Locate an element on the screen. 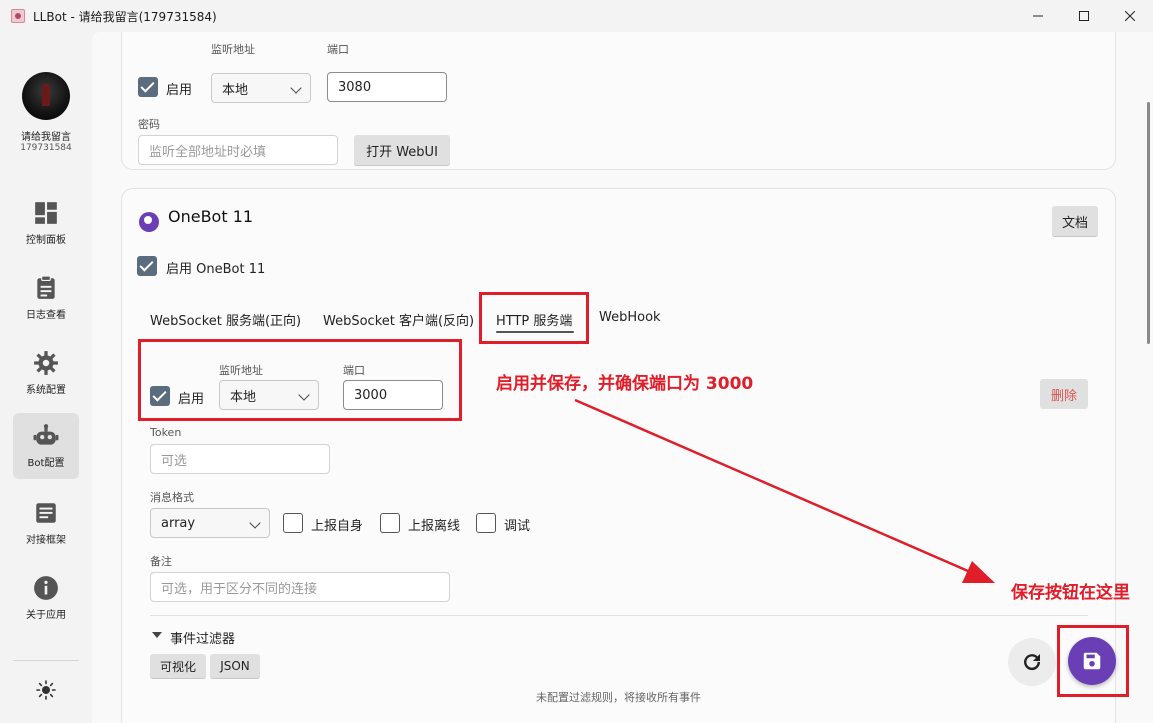  divider is located at coordinates (619, 615).